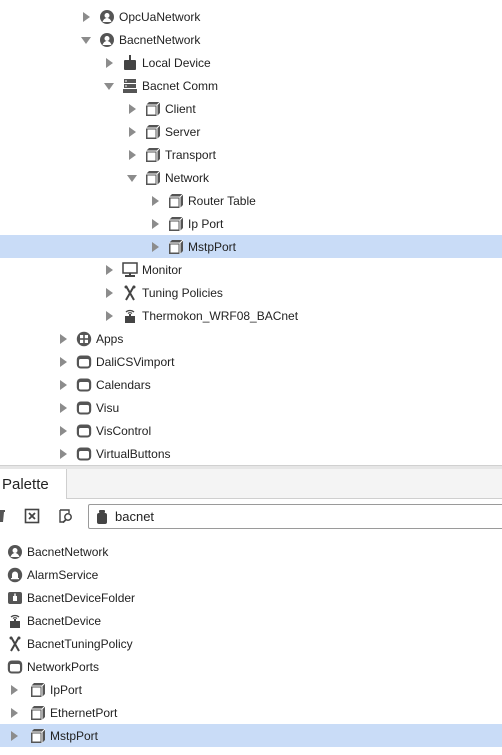 This screenshot has height=755, width=502. What do you see at coordinates (251, 597) in the screenshot?
I see `palette-item: BacnetDeviceFolder` at bounding box center [251, 597].